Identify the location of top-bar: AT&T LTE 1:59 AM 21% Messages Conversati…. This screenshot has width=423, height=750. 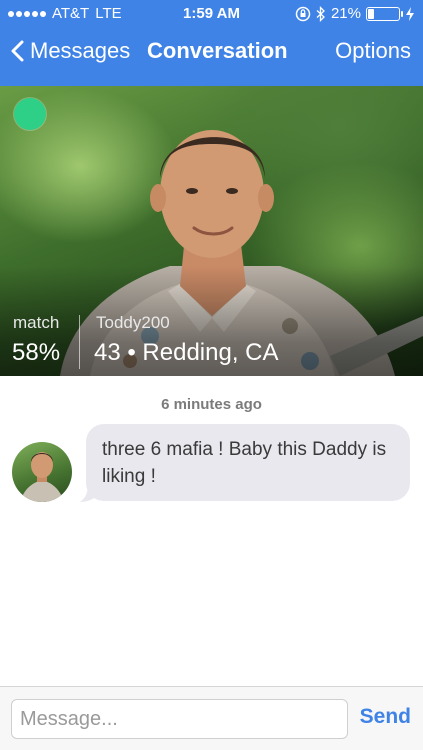
(211, 43).